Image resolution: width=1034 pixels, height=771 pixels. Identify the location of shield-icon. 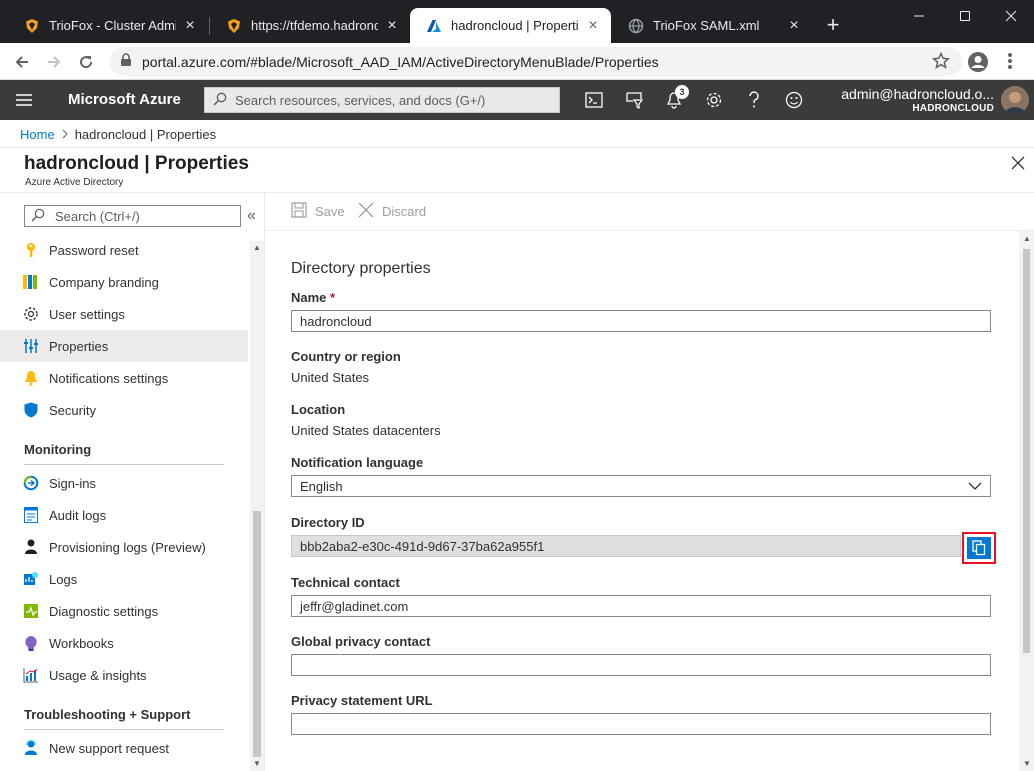
(31, 410).